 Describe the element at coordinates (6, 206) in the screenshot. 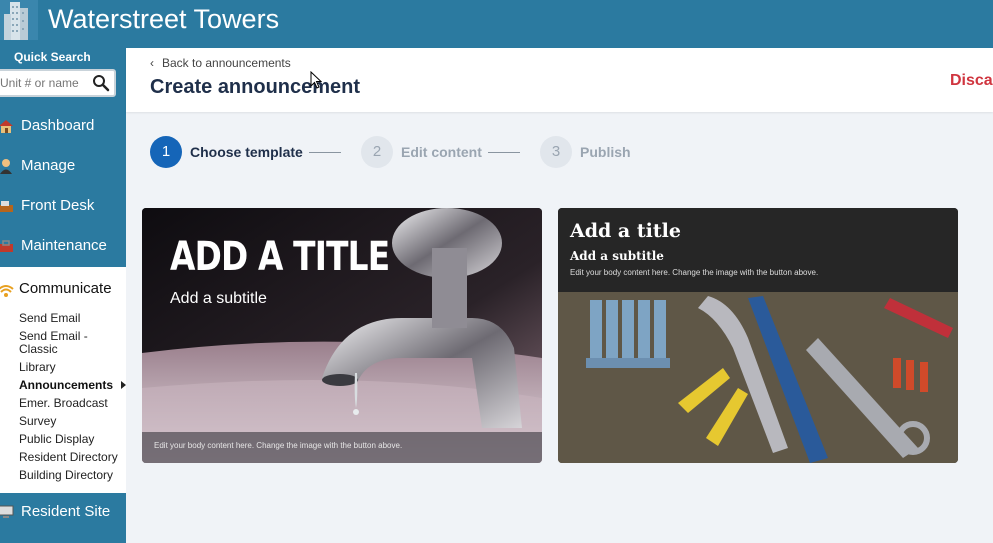

I see `desk-icon` at that location.